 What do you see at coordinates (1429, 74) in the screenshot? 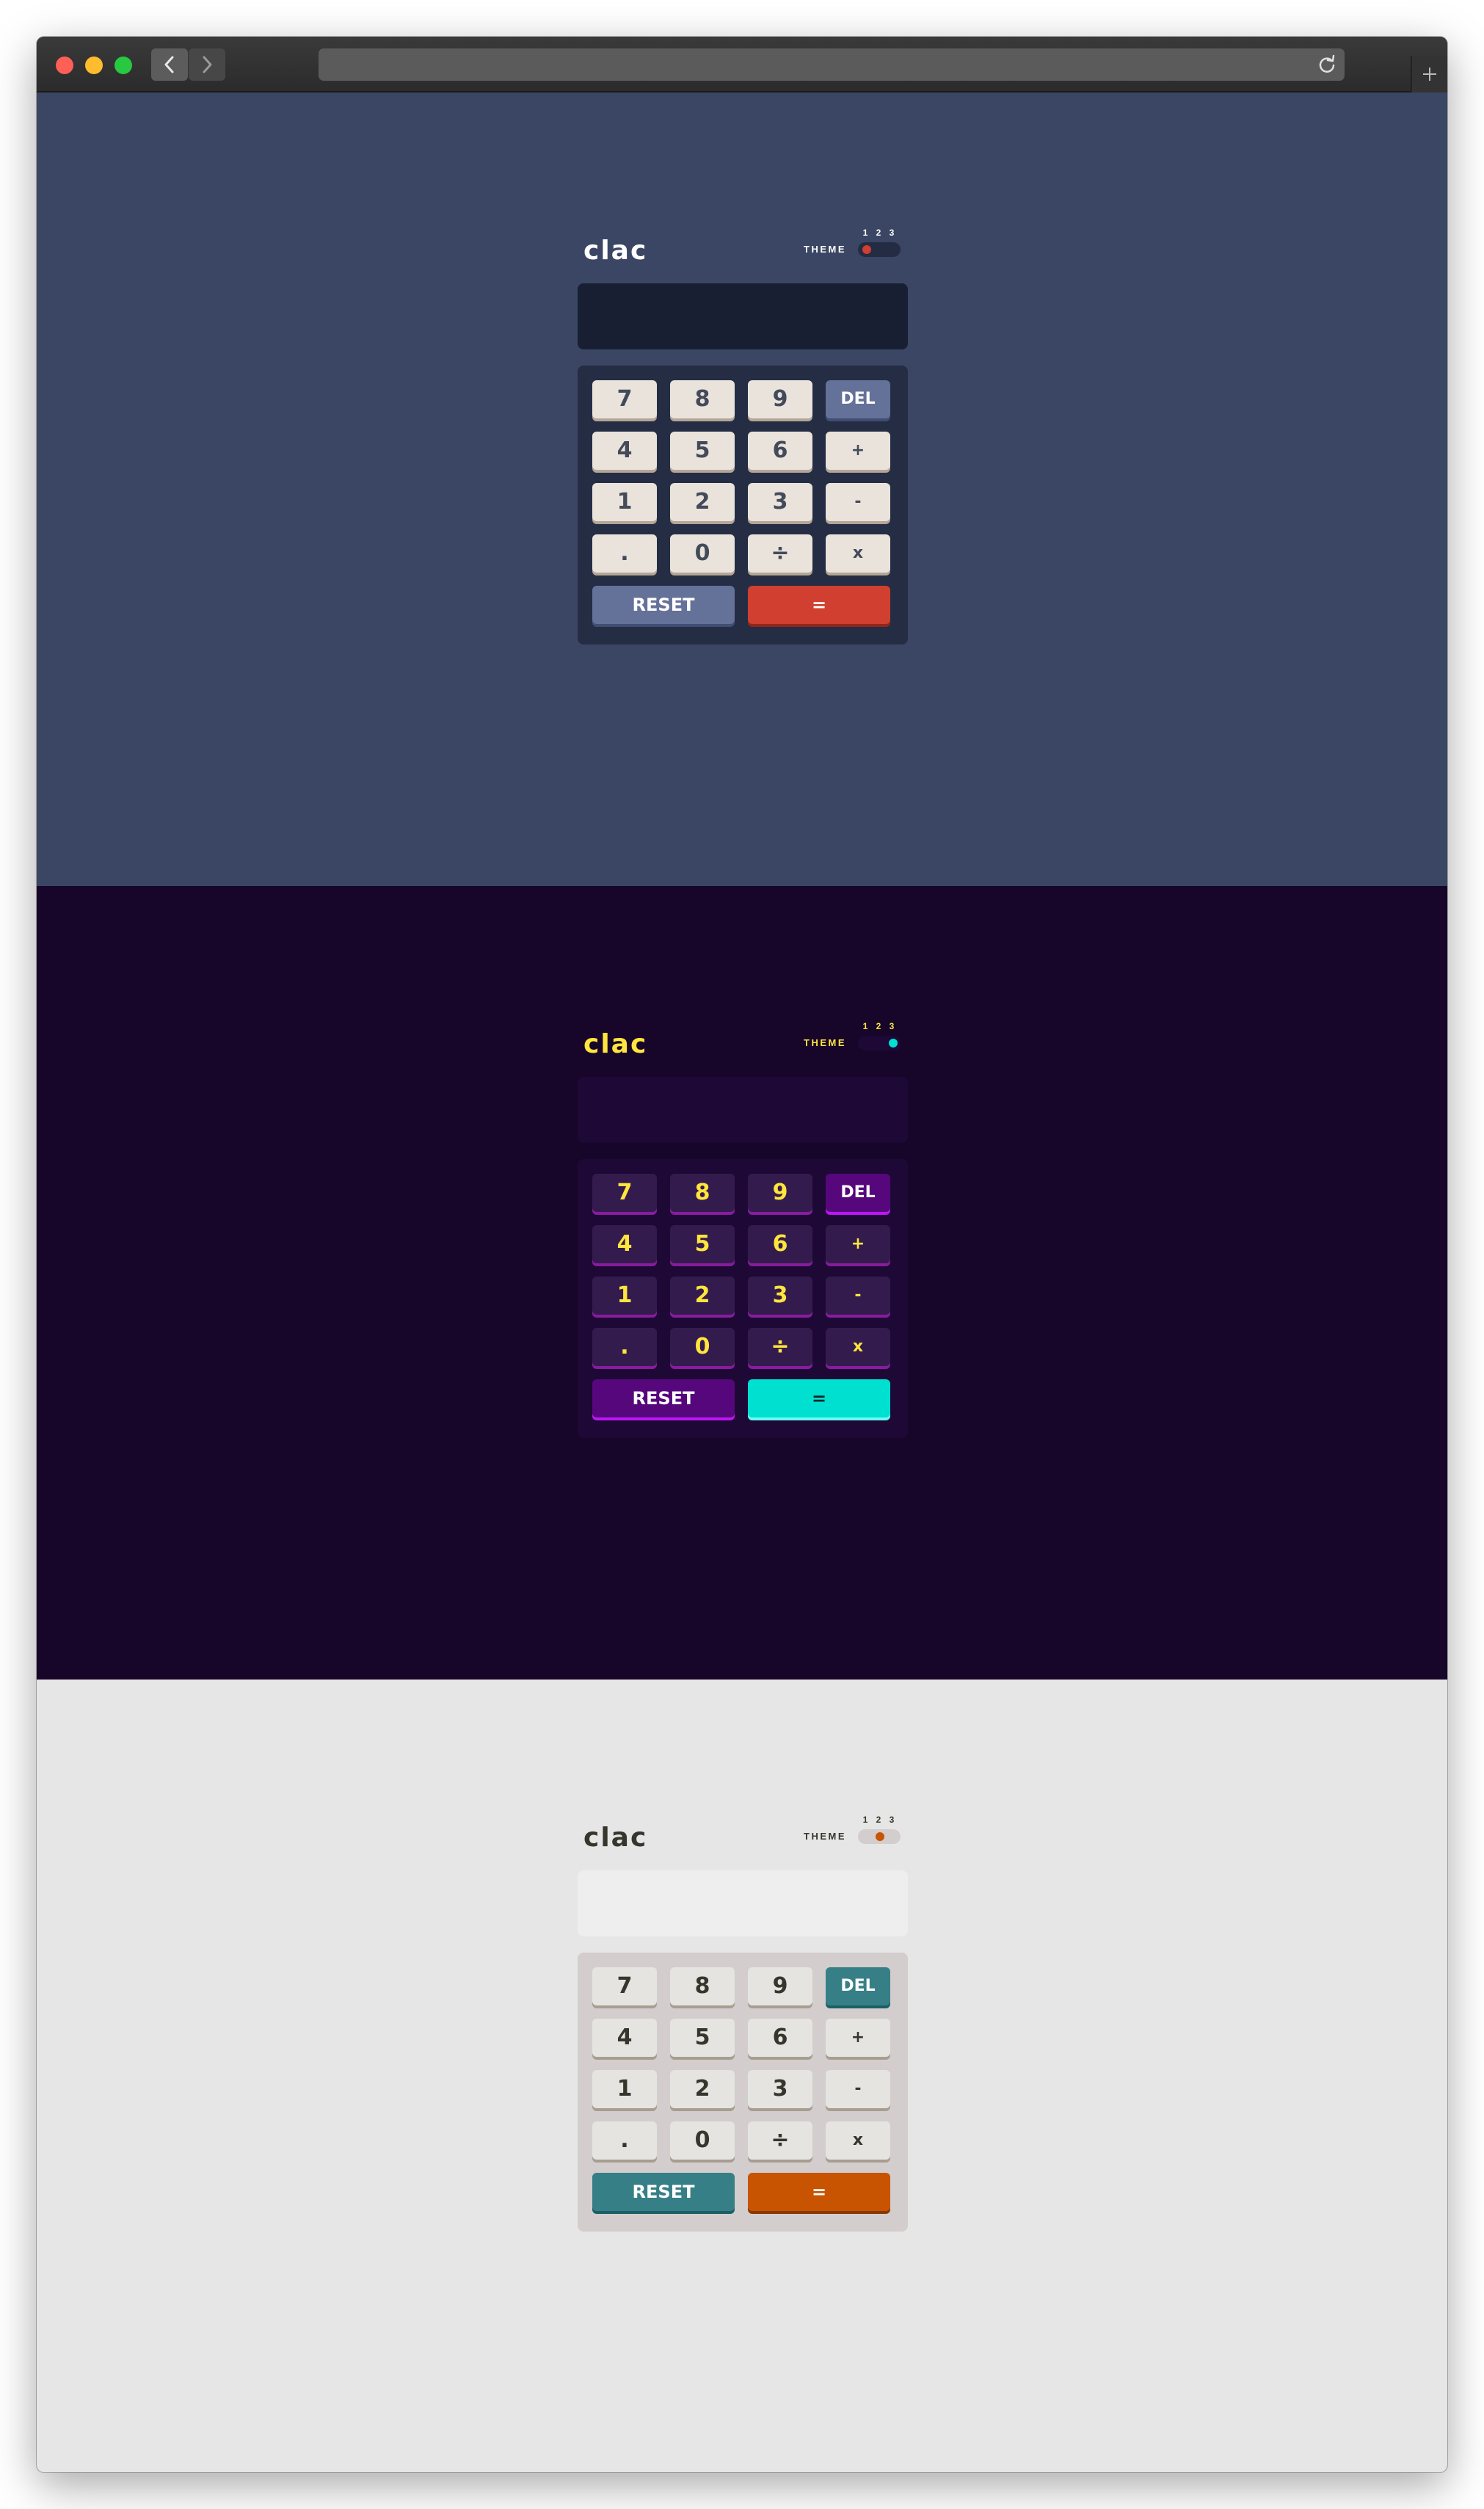
I see `new-tab-button` at bounding box center [1429, 74].